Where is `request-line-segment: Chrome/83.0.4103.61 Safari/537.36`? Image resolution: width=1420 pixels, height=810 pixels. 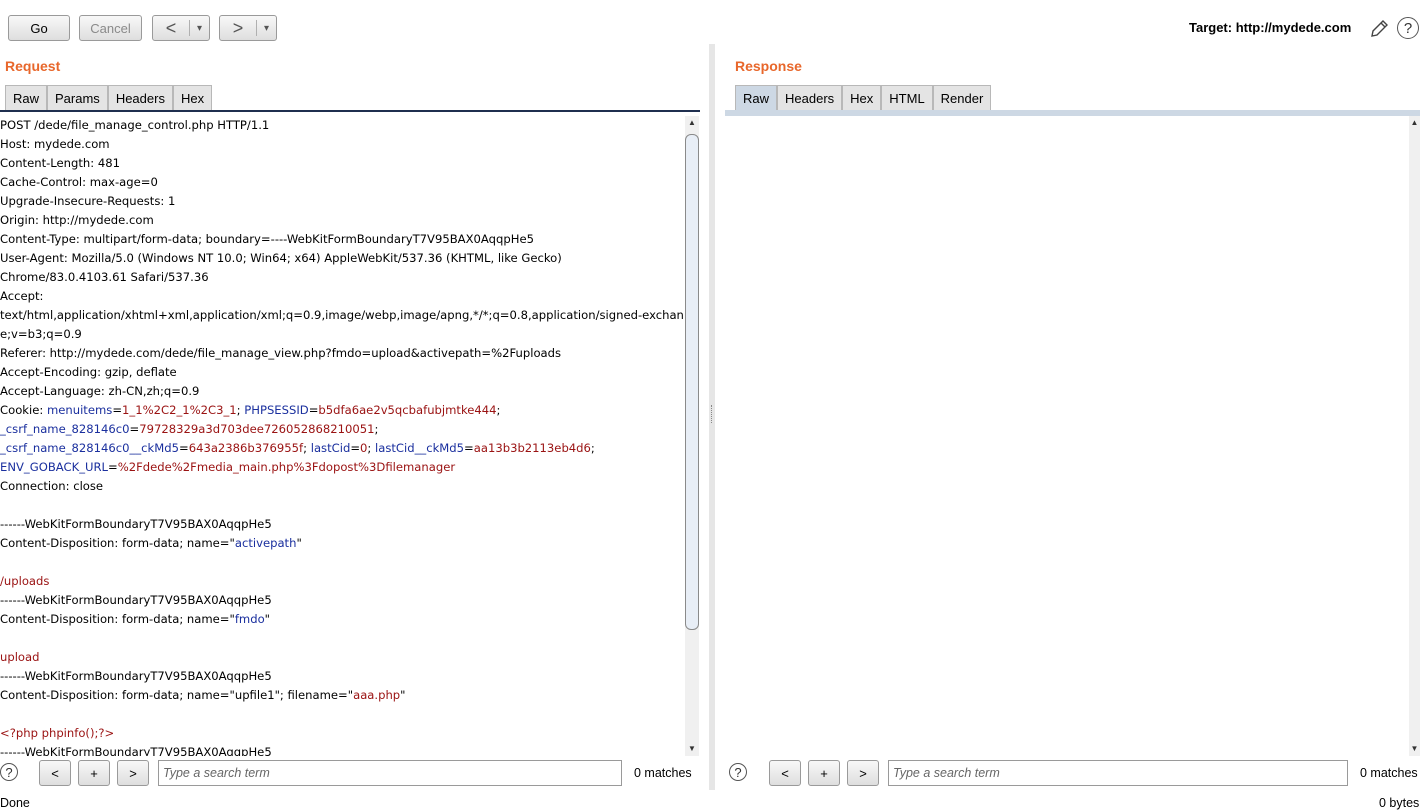
request-line-segment: Chrome/83.0.4103.61 Safari/537.36 is located at coordinates (104, 277).